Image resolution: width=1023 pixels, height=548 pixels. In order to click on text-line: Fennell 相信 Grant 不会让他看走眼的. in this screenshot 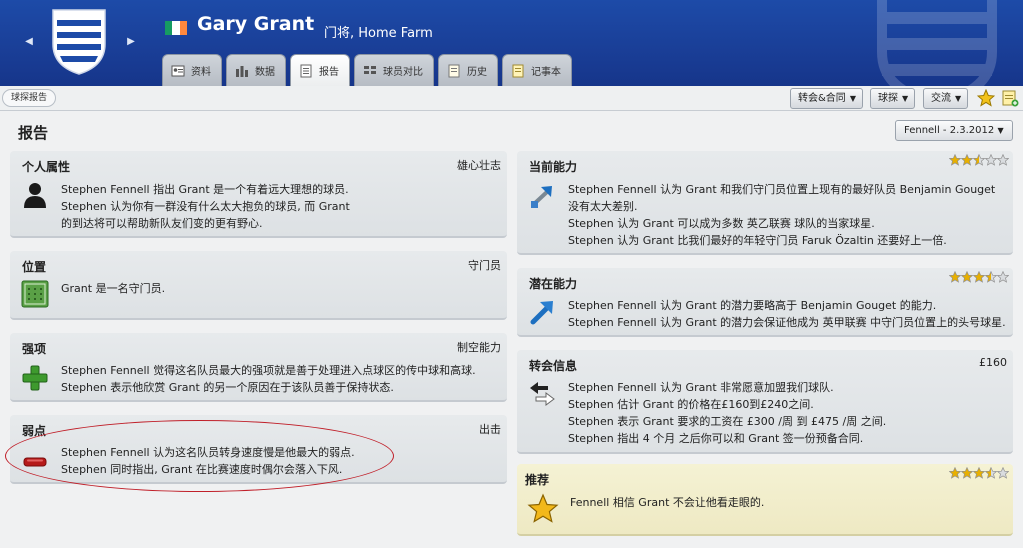, I will do `click(667, 502)`.